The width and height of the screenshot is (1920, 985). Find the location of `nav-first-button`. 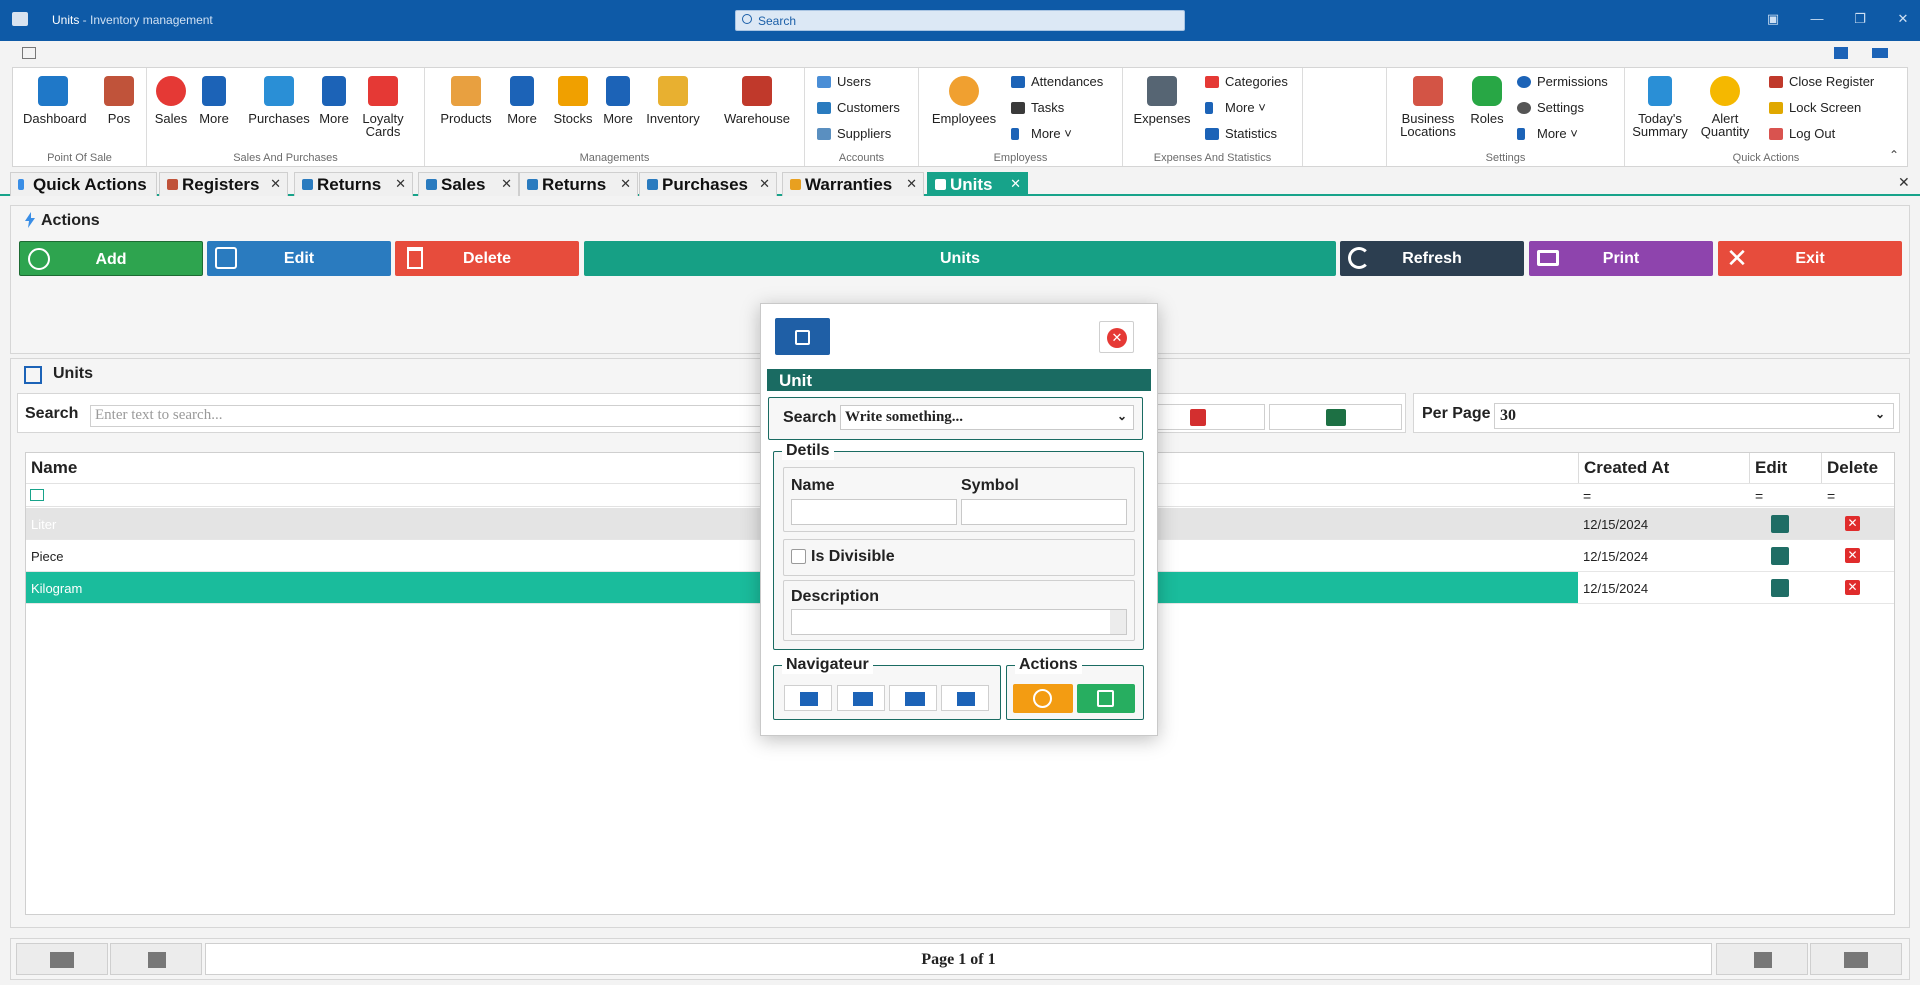

nav-first-button is located at coordinates (965, 698).